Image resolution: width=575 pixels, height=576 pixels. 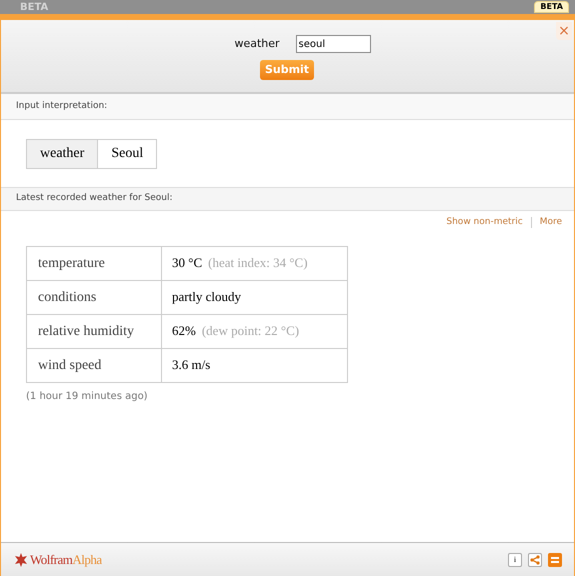 What do you see at coordinates (515, 559) in the screenshot?
I see `info-button: i` at bounding box center [515, 559].